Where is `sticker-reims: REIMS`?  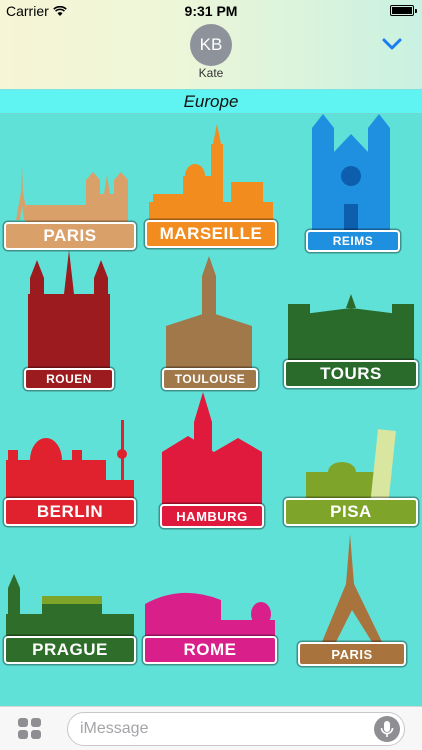 sticker-reims: REIMS is located at coordinates (352, 183).